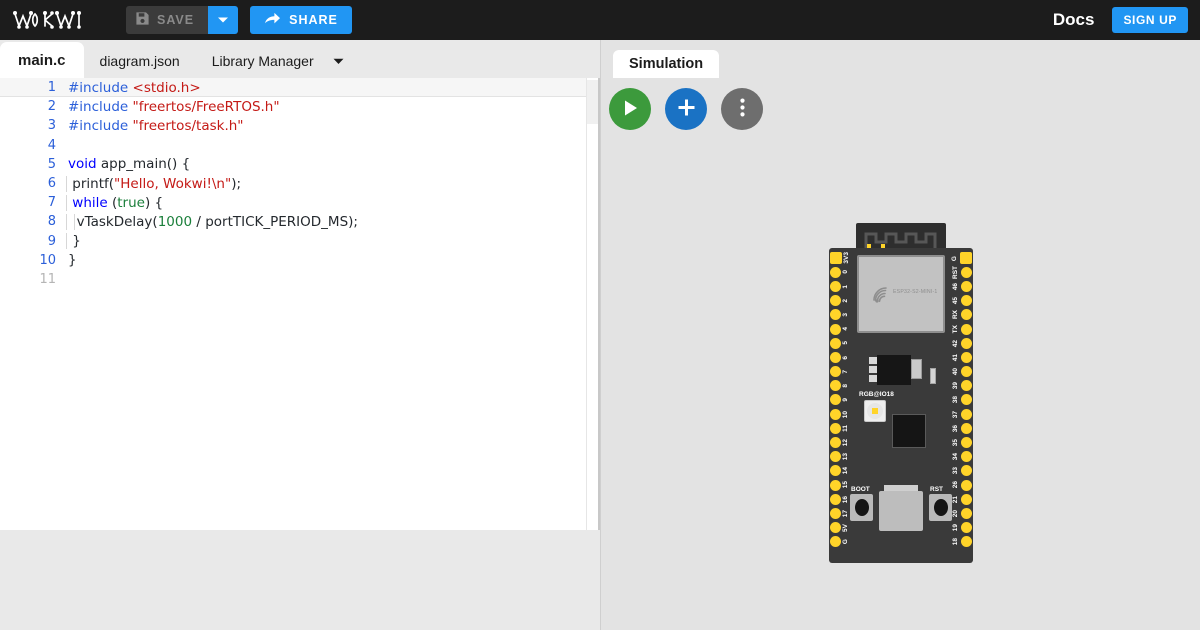 This screenshot has width=1200, height=630. I want to click on board-pin: RST, so click(960, 272).